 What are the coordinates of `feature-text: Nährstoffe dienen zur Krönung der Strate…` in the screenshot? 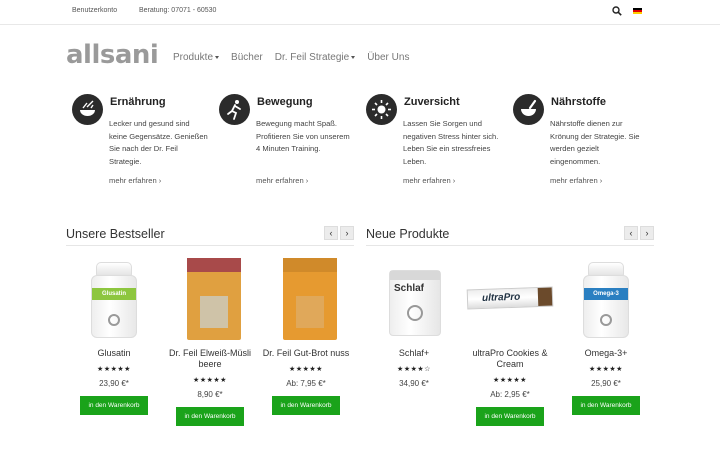 It's located at (595, 142).